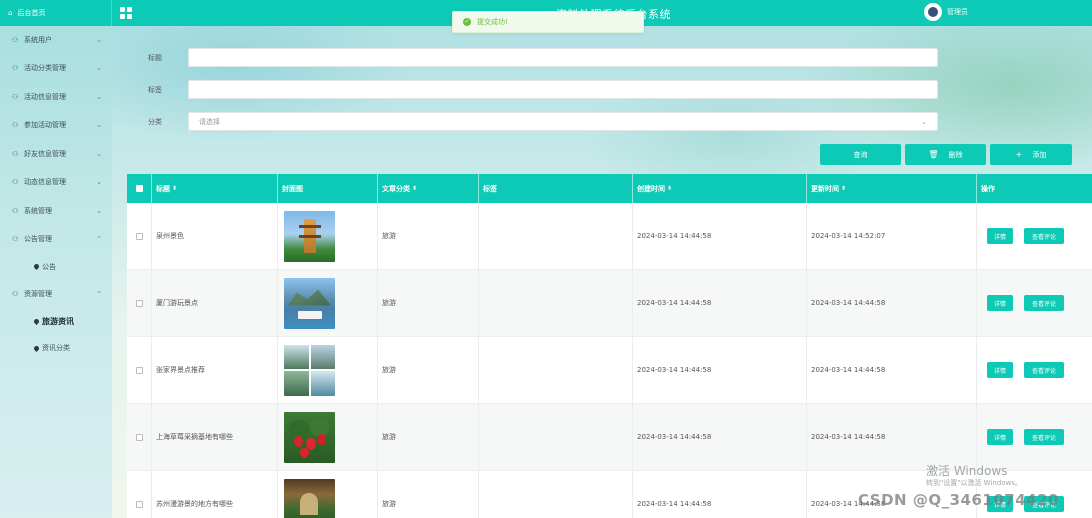  What do you see at coordinates (988, 188) in the screenshot?
I see `header-label: 操作` at bounding box center [988, 188].